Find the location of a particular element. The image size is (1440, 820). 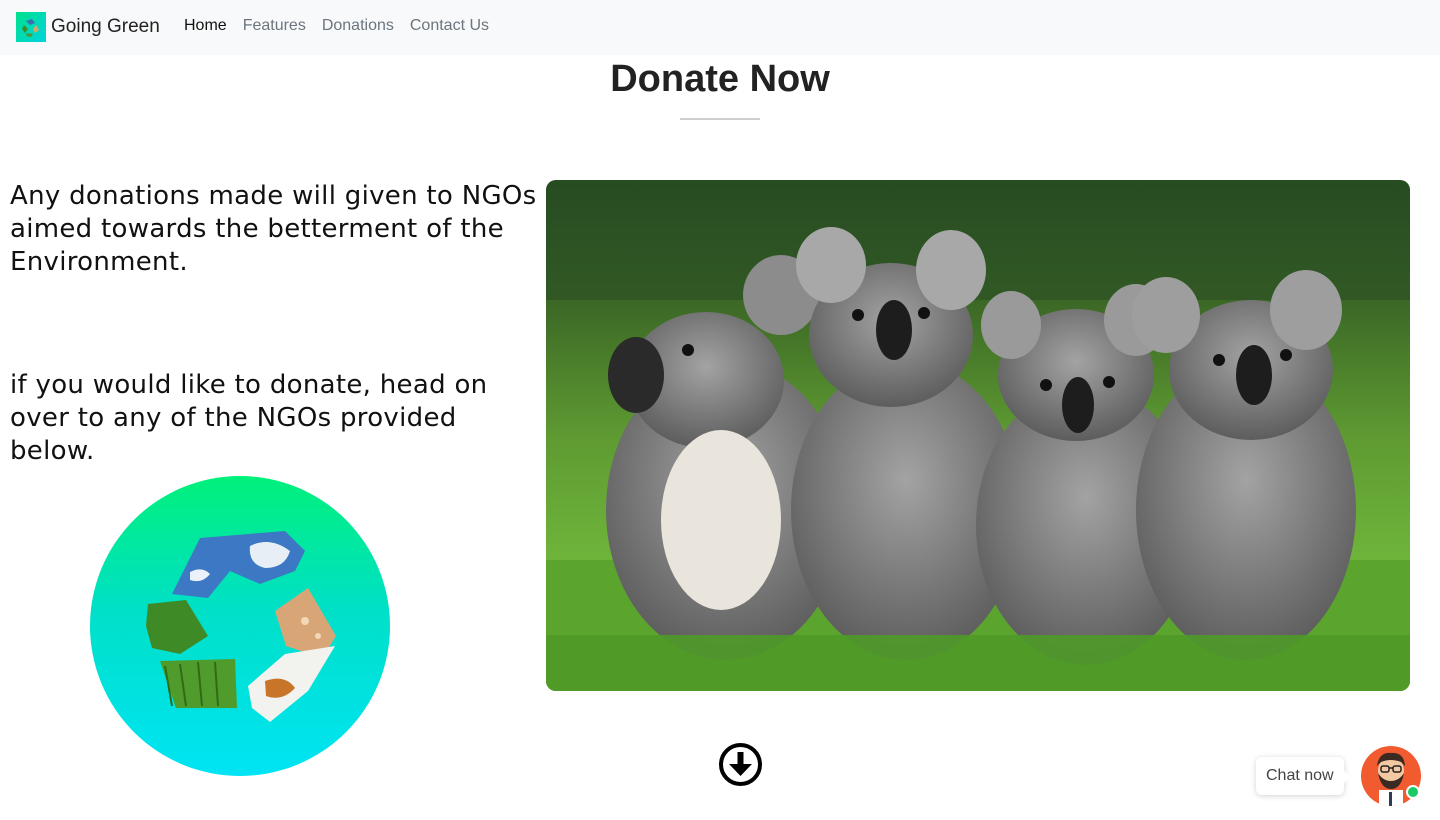

title-divider is located at coordinates (720, 119).